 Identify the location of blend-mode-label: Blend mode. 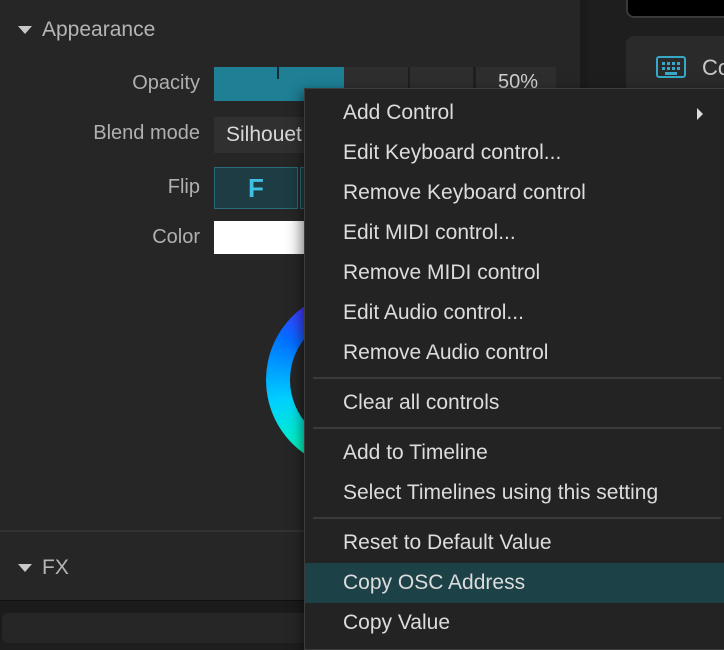
(146, 133).